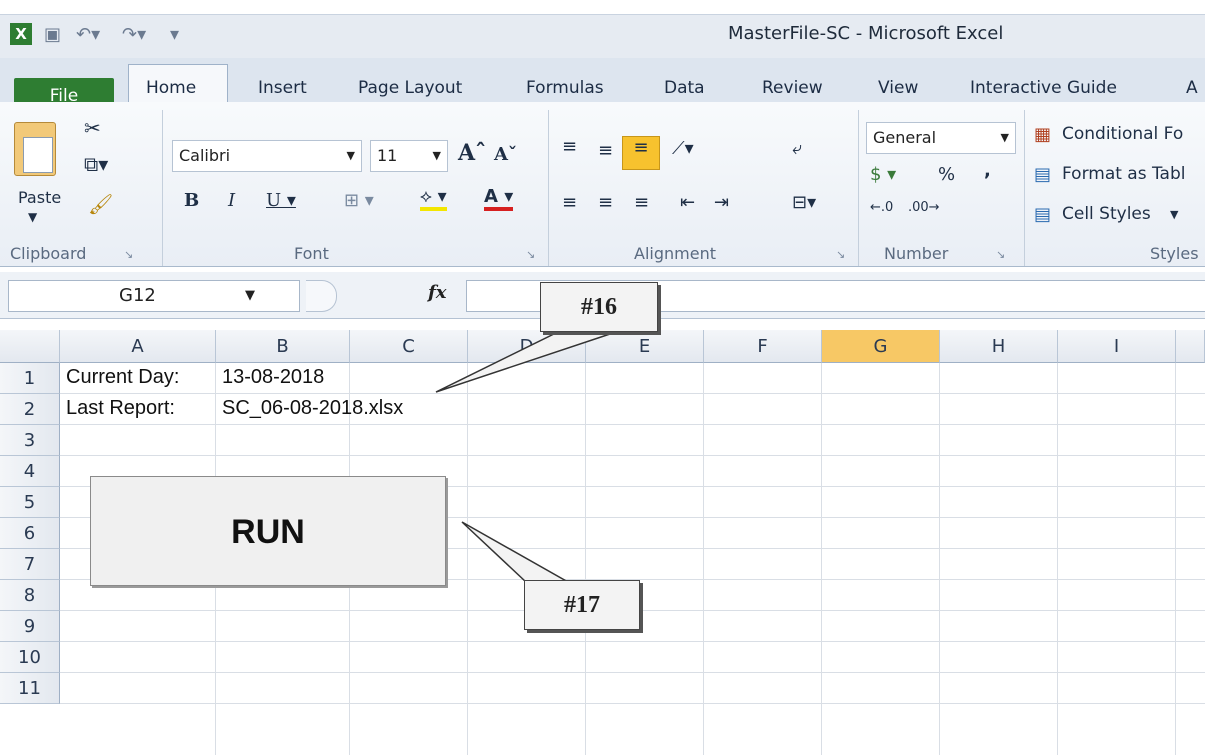 This screenshot has width=1205, height=755. What do you see at coordinates (599, 307) in the screenshot?
I see `callout-16: #16` at bounding box center [599, 307].